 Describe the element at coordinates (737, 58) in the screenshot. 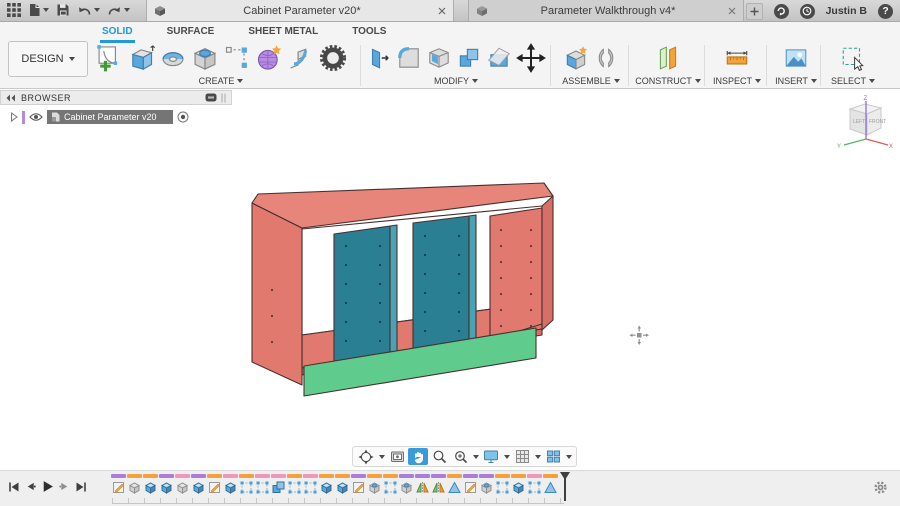

I see `measure-icon` at that location.